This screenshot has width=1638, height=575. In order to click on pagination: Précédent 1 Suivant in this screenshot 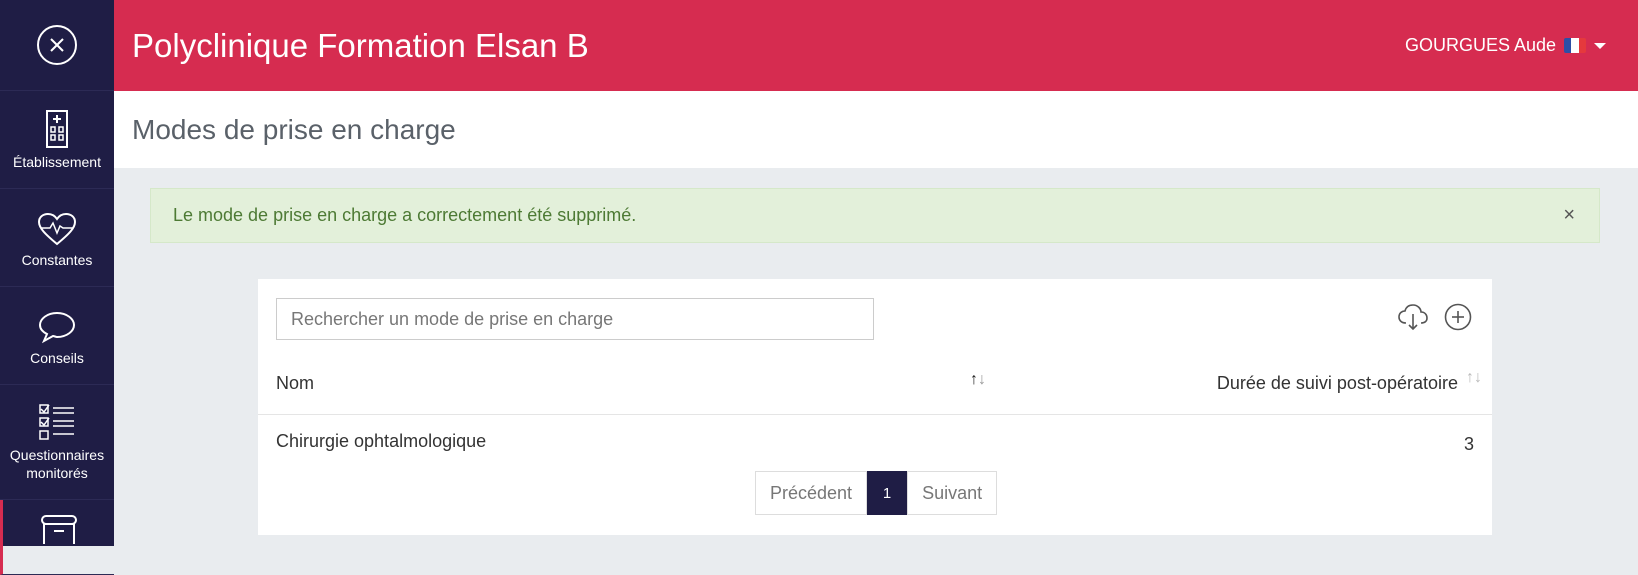, I will do `click(876, 493)`.